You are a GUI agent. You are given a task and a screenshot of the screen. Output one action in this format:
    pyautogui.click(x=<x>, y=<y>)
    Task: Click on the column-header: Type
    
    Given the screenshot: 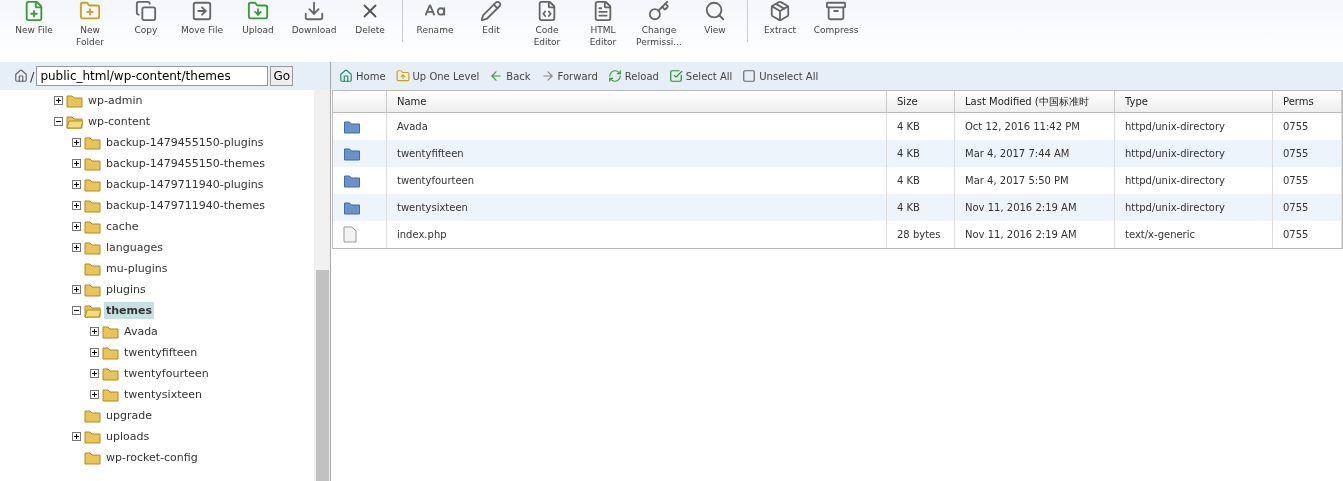 What is the action you would take?
    pyautogui.click(x=1194, y=102)
    